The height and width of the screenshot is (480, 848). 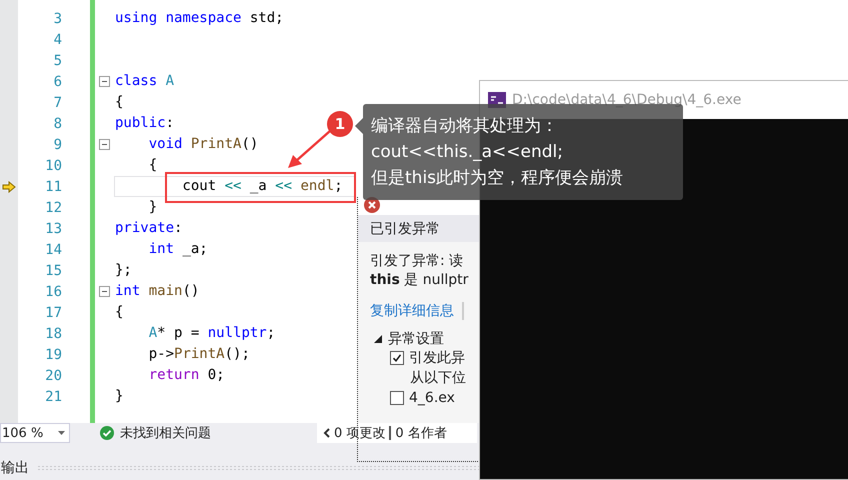 I want to click on code-line: class A, so click(x=145, y=81).